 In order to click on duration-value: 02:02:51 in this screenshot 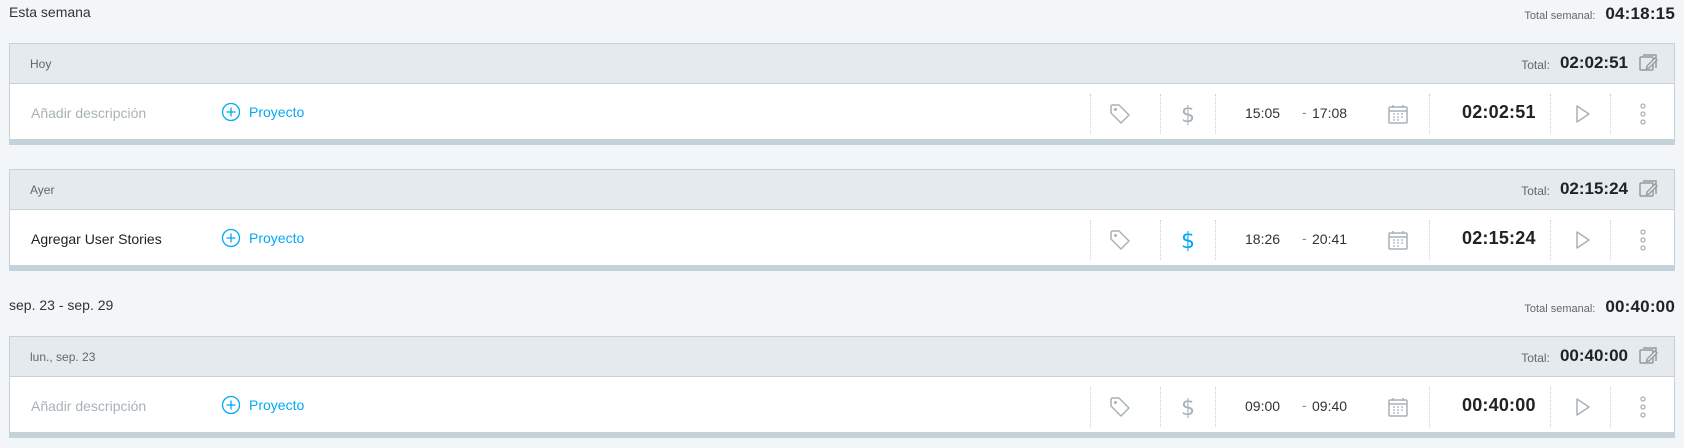, I will do `click(1499, 112)`.